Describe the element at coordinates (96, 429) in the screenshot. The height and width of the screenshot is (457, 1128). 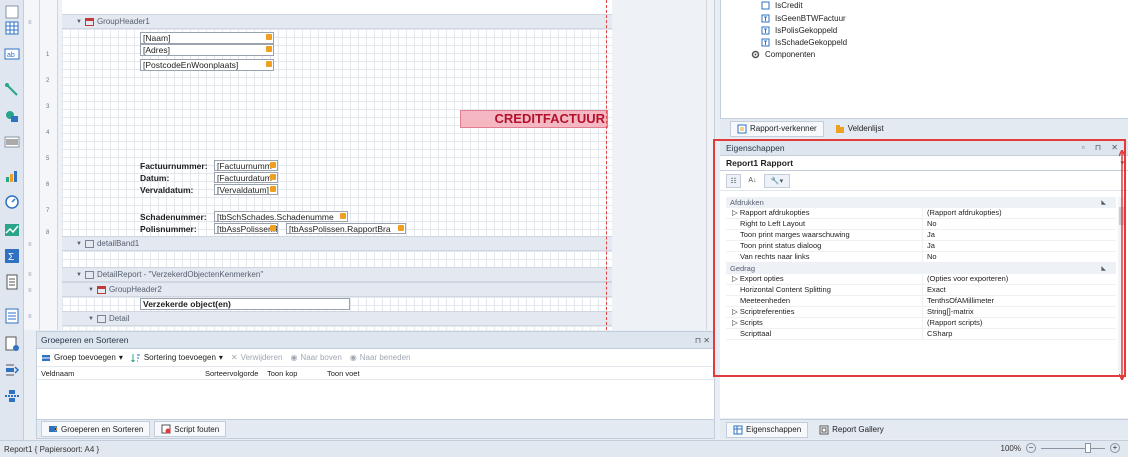
I see `tab-groeperen-sorteren: Groeperen en Sorteren` at that location.